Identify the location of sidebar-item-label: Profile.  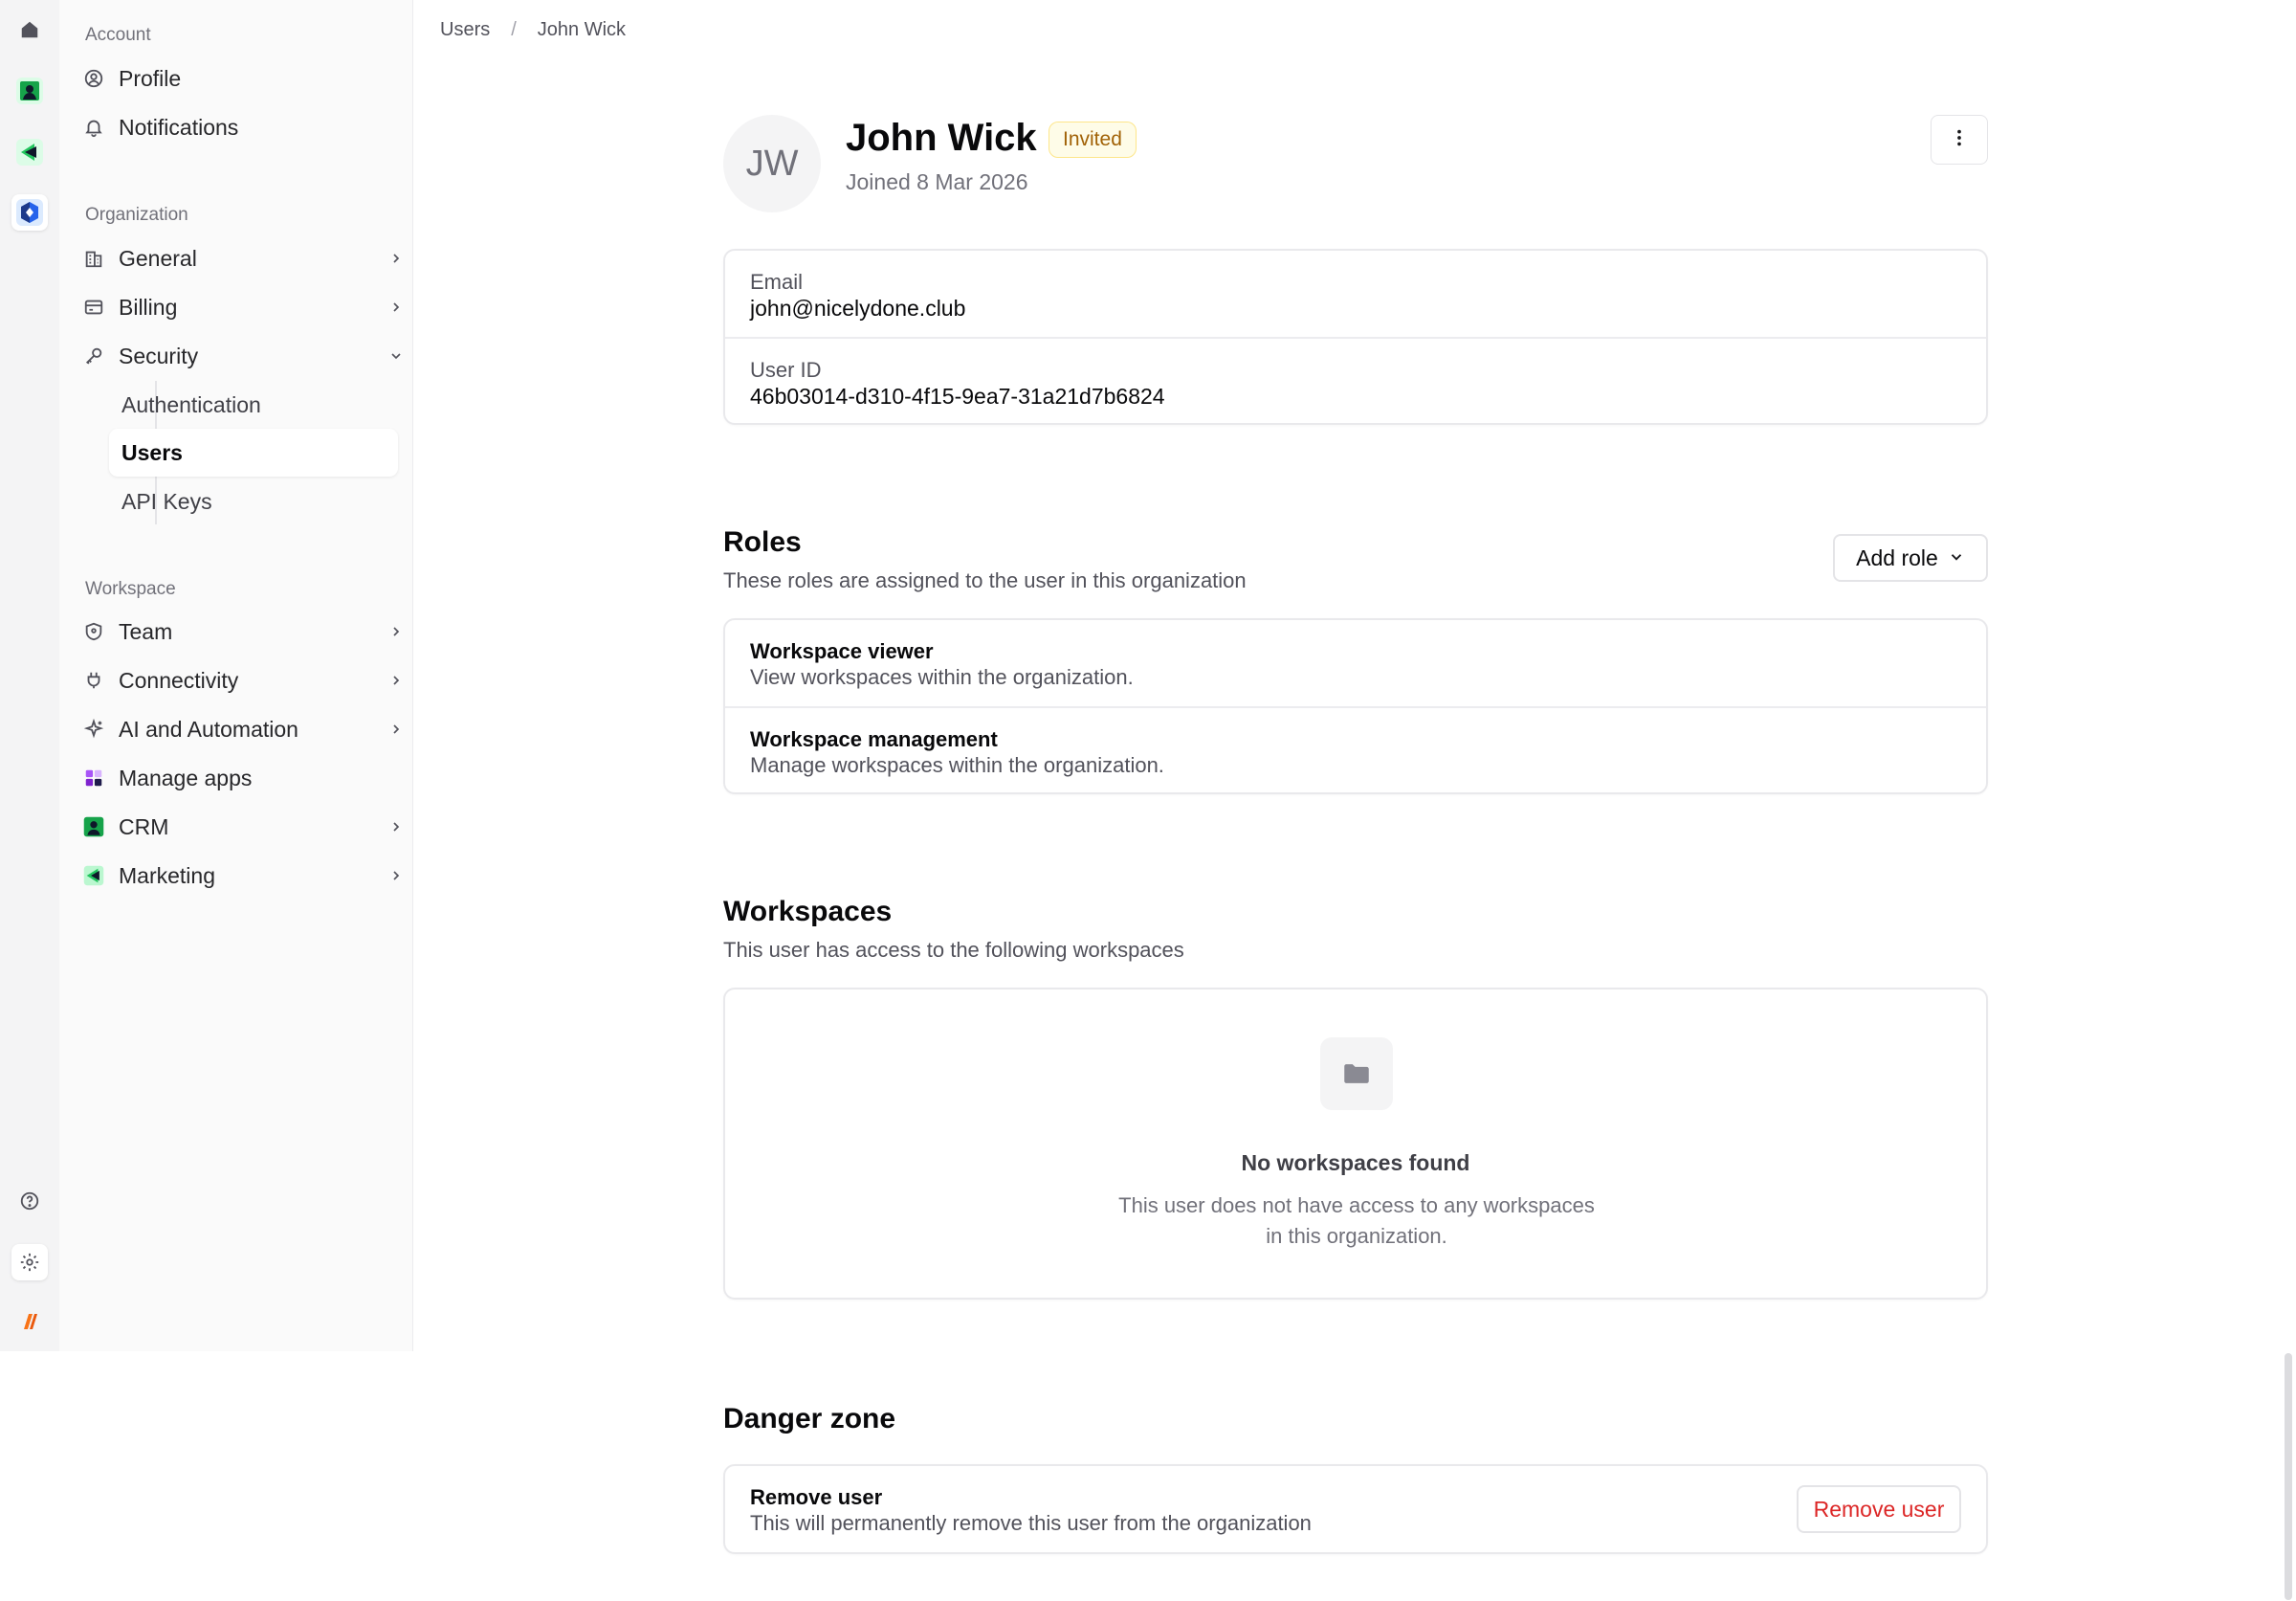
(151, 78).